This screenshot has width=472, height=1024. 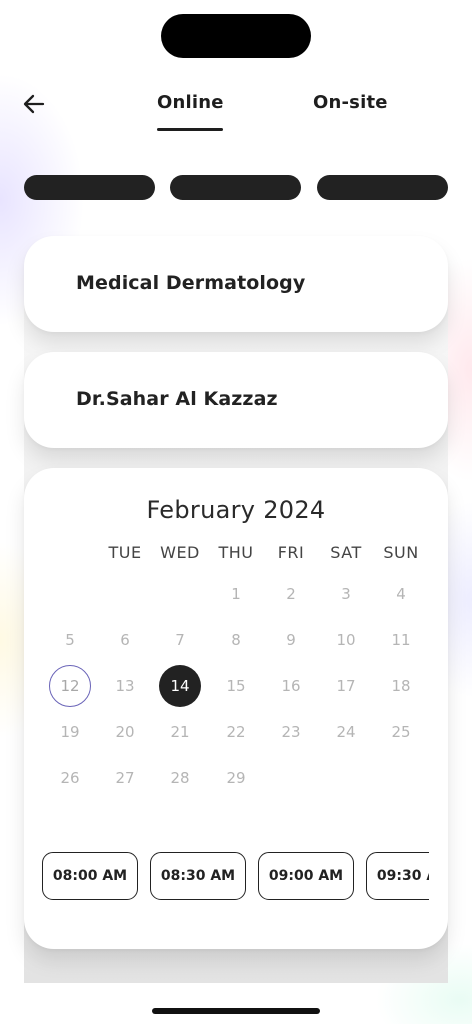 I want to click on calendar-day-6: 6, so click(x=125, y=640).